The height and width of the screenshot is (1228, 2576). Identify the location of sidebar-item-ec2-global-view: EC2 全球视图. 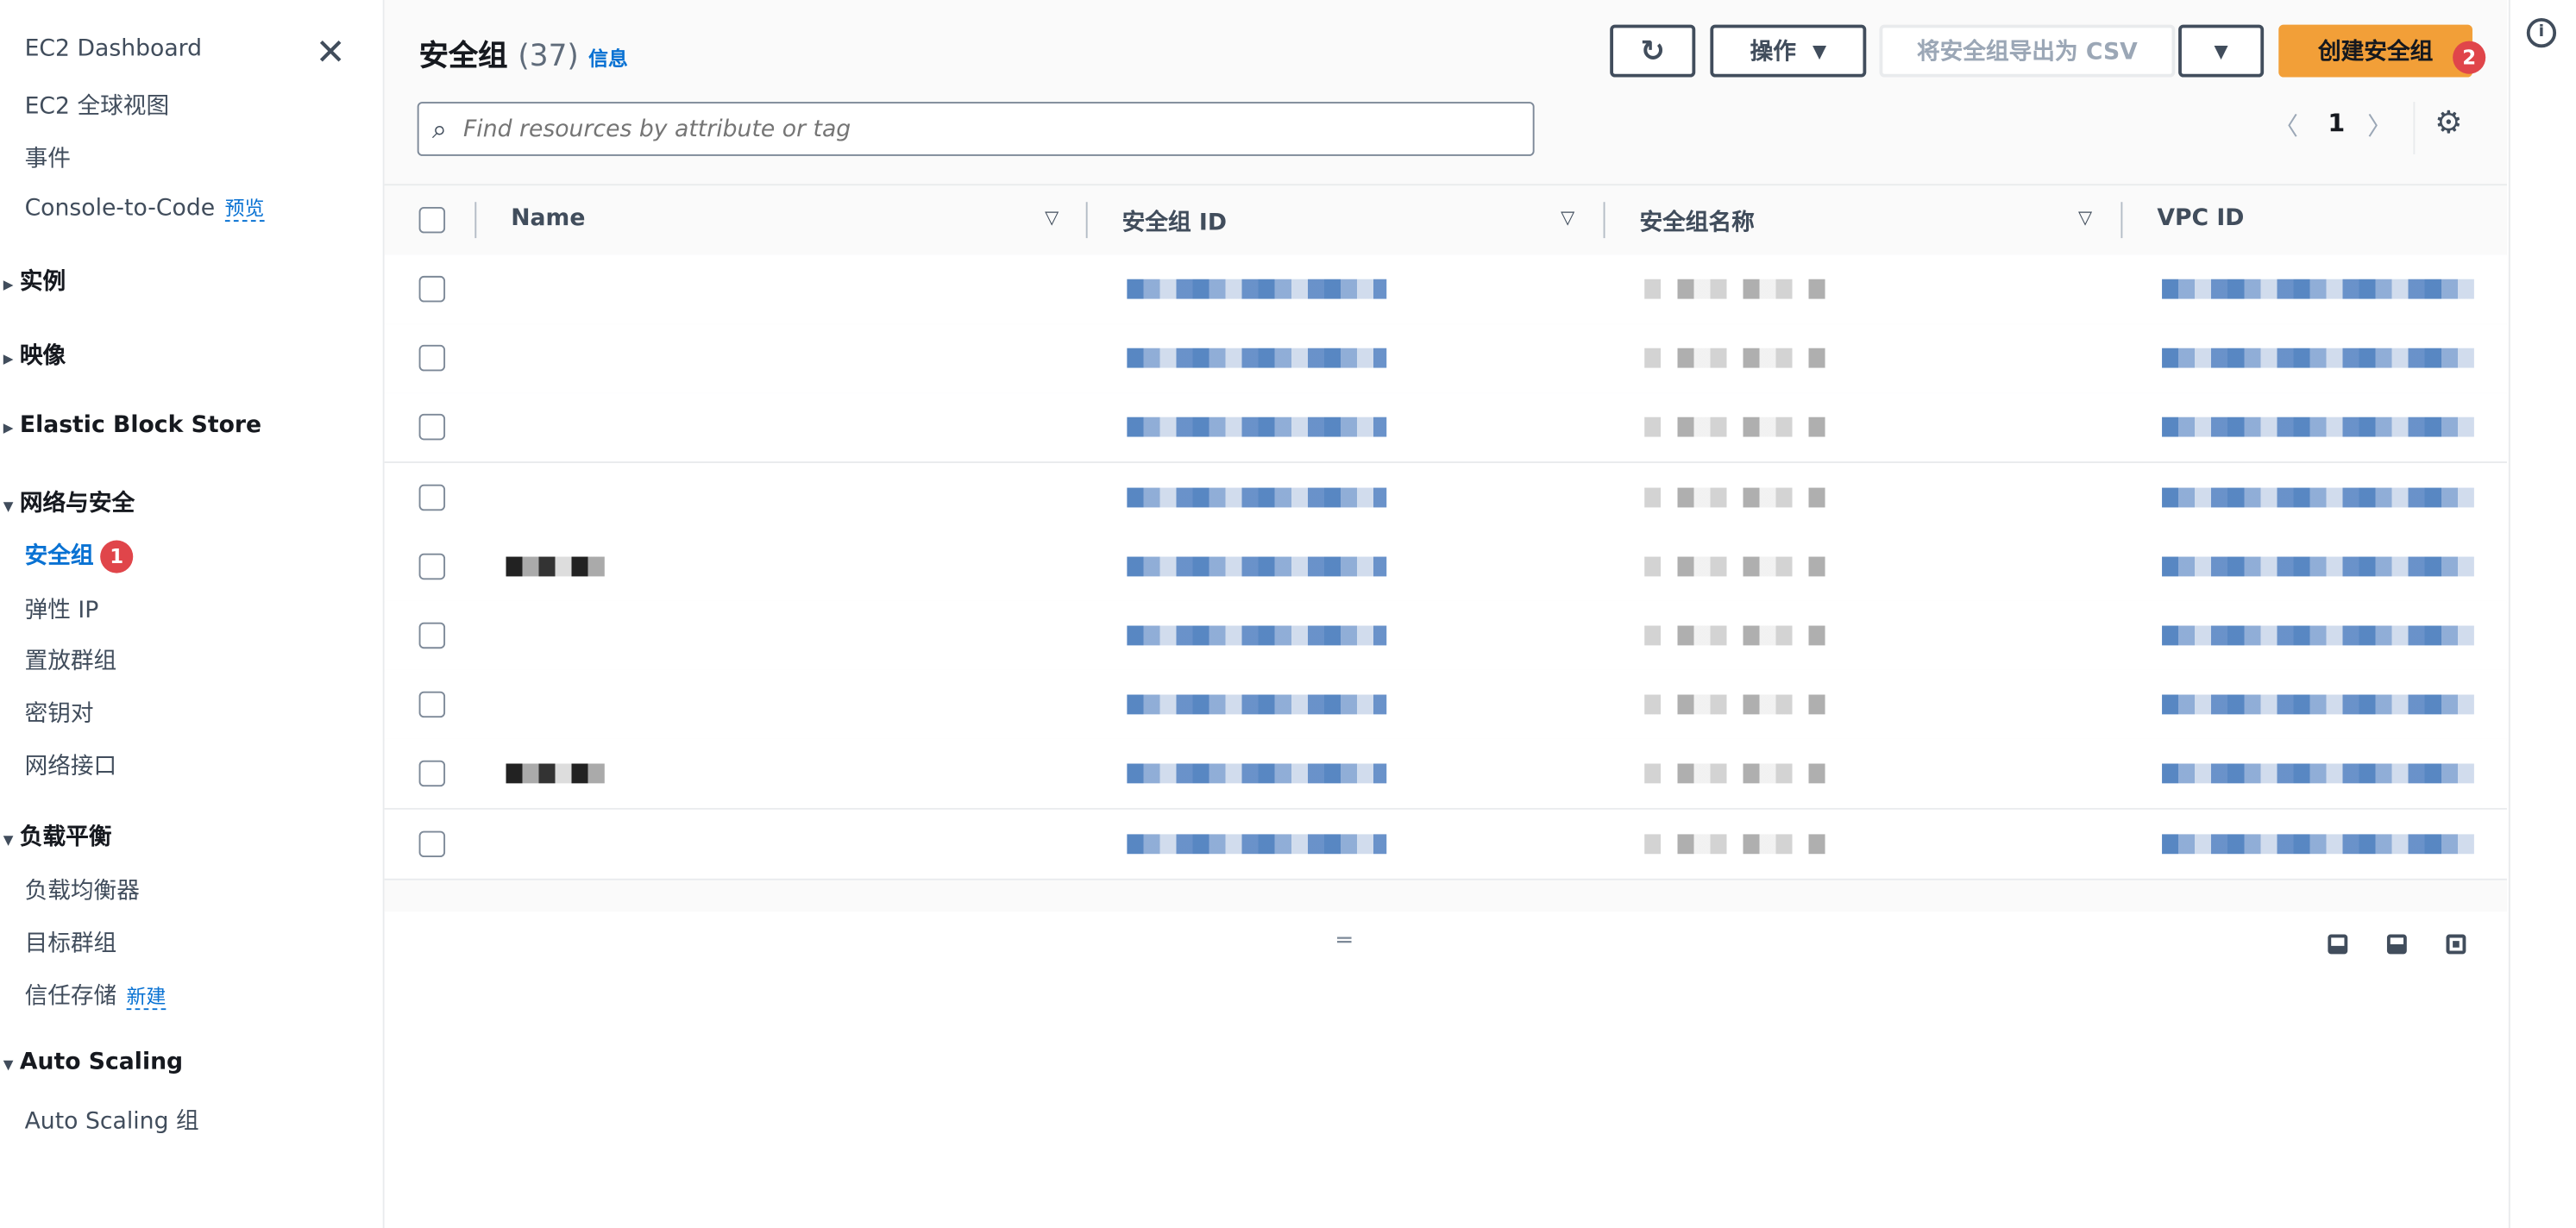
(97, 106).